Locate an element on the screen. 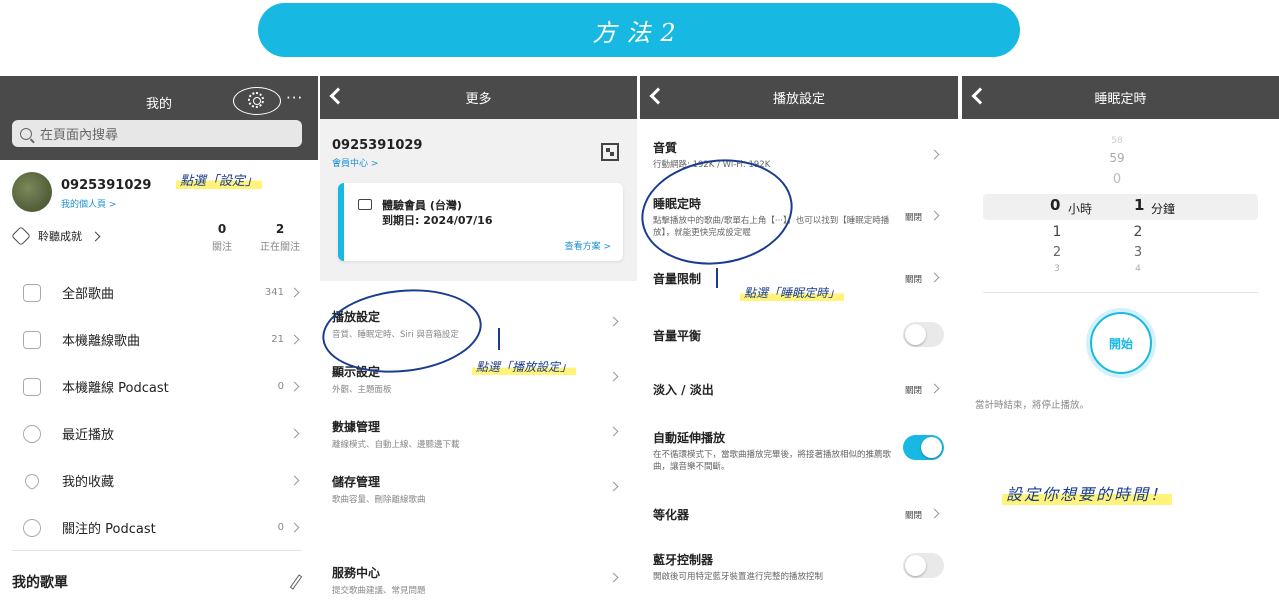 The height and width of the screenshot is (605, 1279). title-banner: 方法2 is located at coordinates (639, 30).